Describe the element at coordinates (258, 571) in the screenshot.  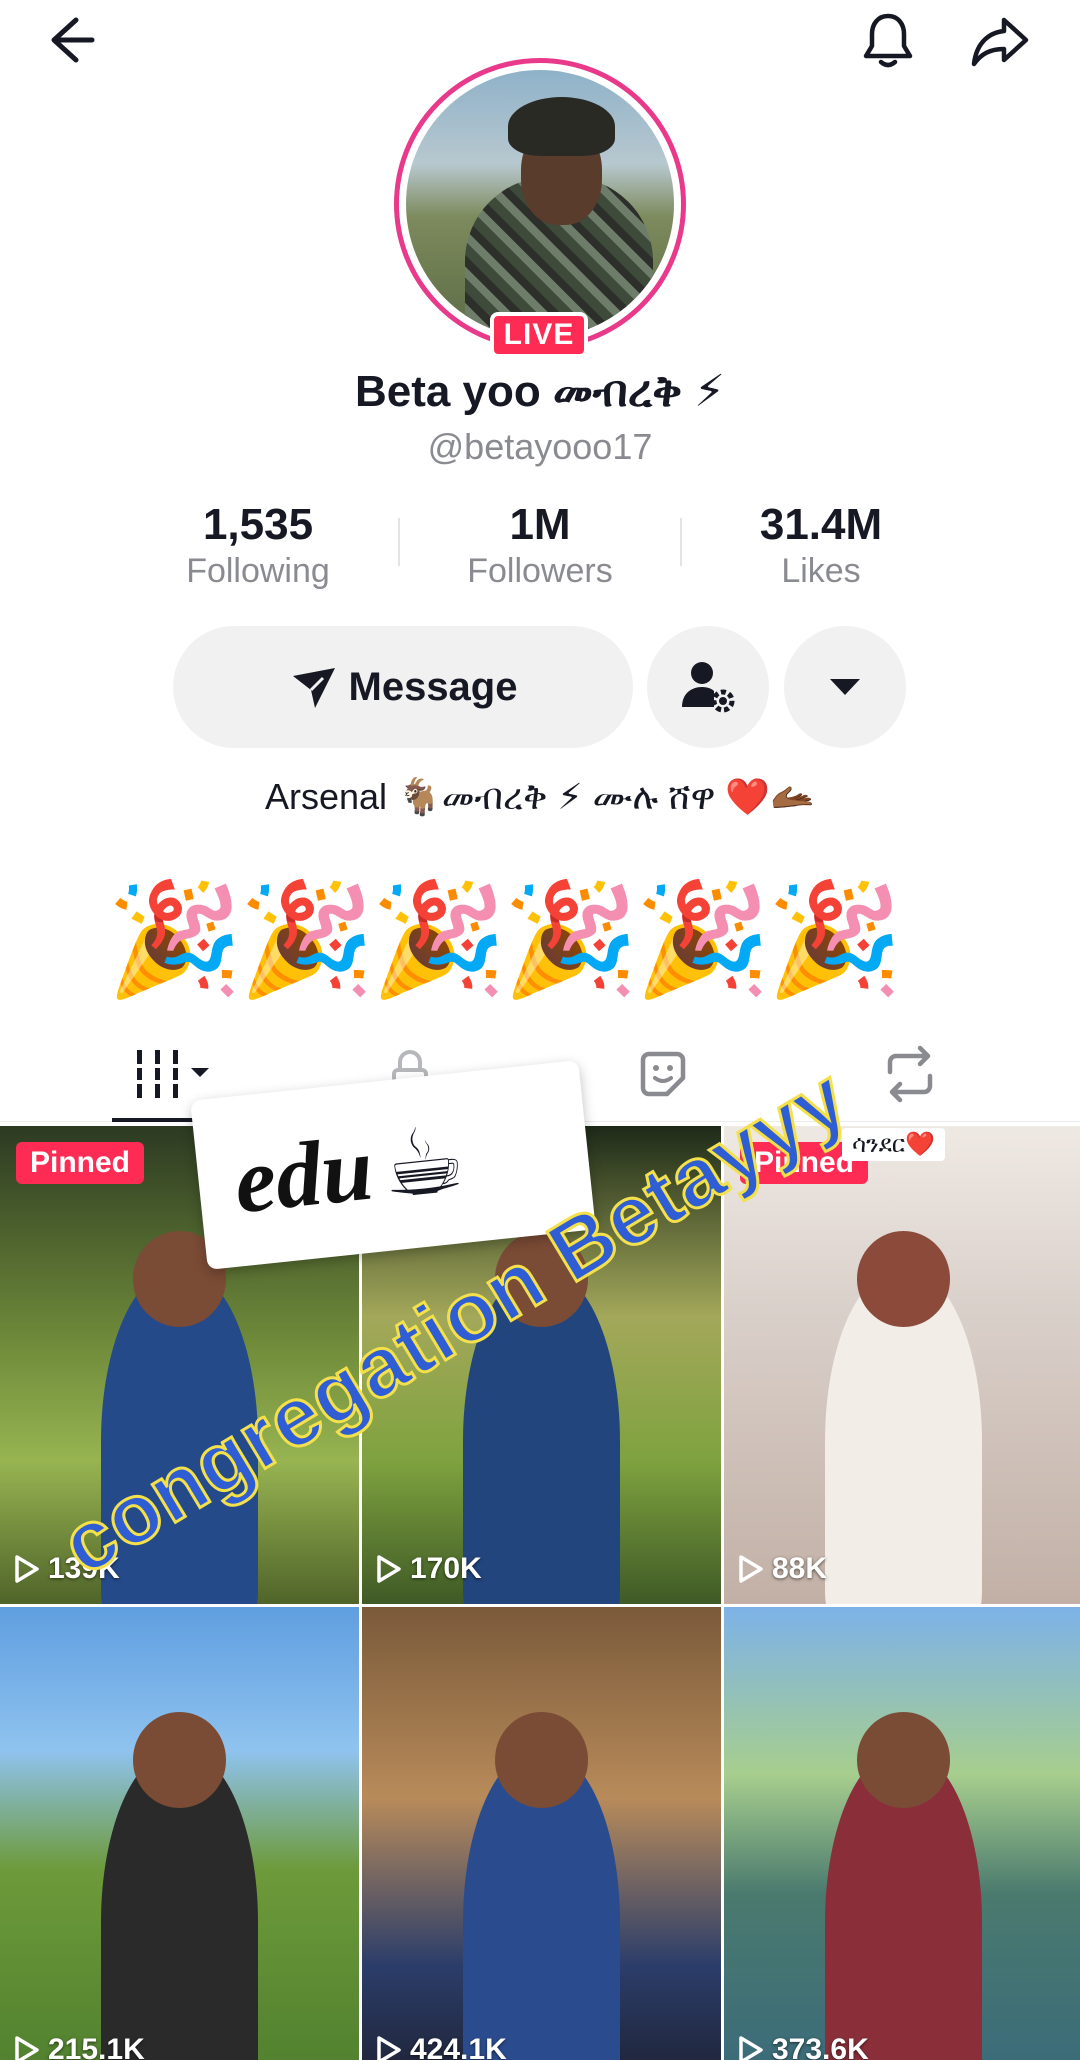
I see `following-label: Following` at that location.